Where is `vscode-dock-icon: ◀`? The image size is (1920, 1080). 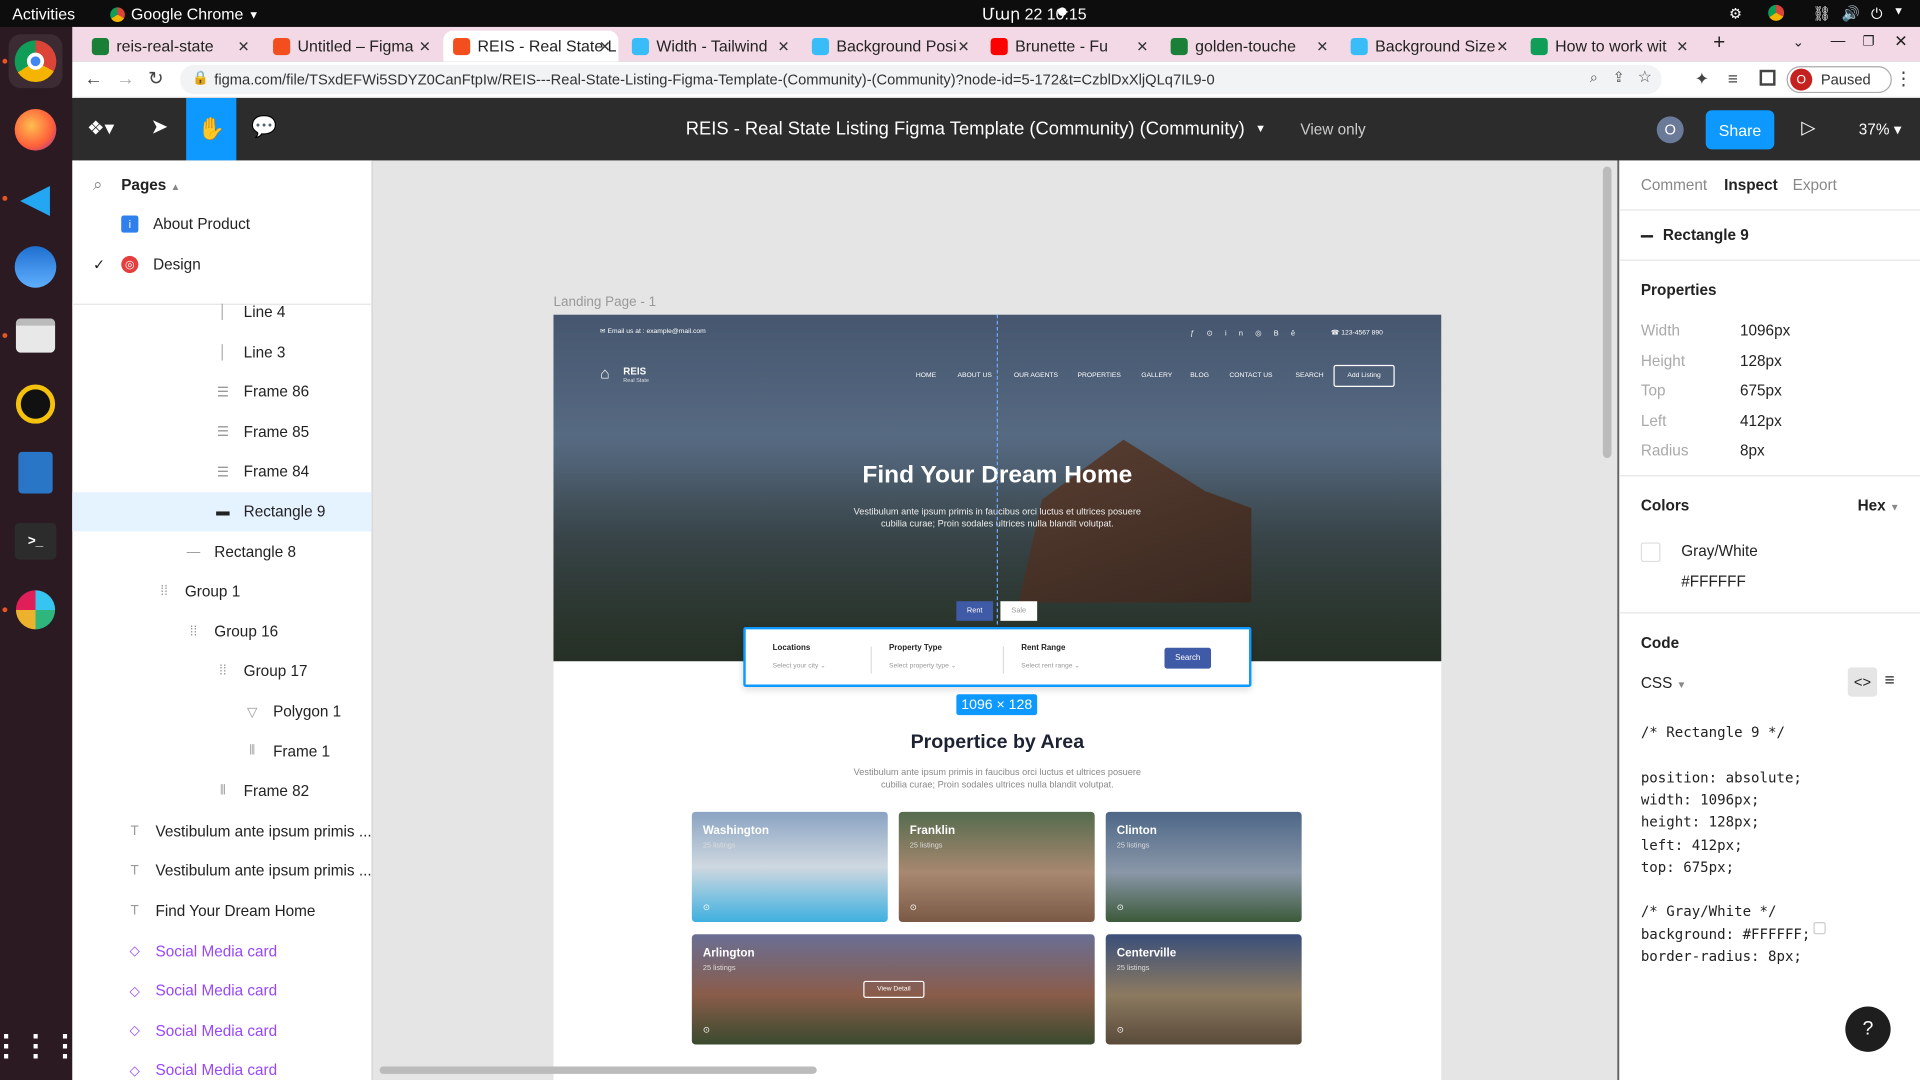 vscode-dock-icon: ◀ is located at coordinates (36, 198).